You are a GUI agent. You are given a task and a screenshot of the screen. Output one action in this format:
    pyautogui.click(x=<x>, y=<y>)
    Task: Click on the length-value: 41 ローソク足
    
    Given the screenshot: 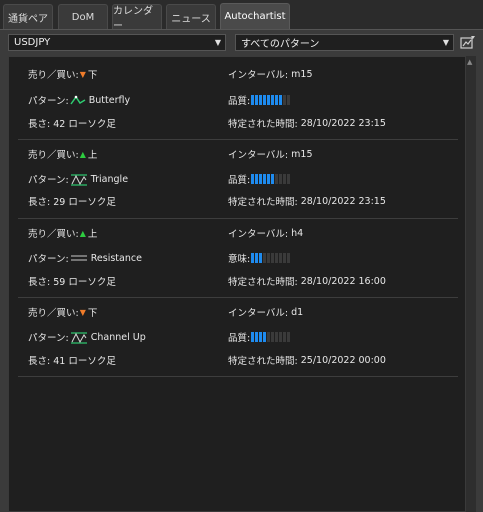 What is the action you would take?
    pyautogui.click(x=84, y=361)
    